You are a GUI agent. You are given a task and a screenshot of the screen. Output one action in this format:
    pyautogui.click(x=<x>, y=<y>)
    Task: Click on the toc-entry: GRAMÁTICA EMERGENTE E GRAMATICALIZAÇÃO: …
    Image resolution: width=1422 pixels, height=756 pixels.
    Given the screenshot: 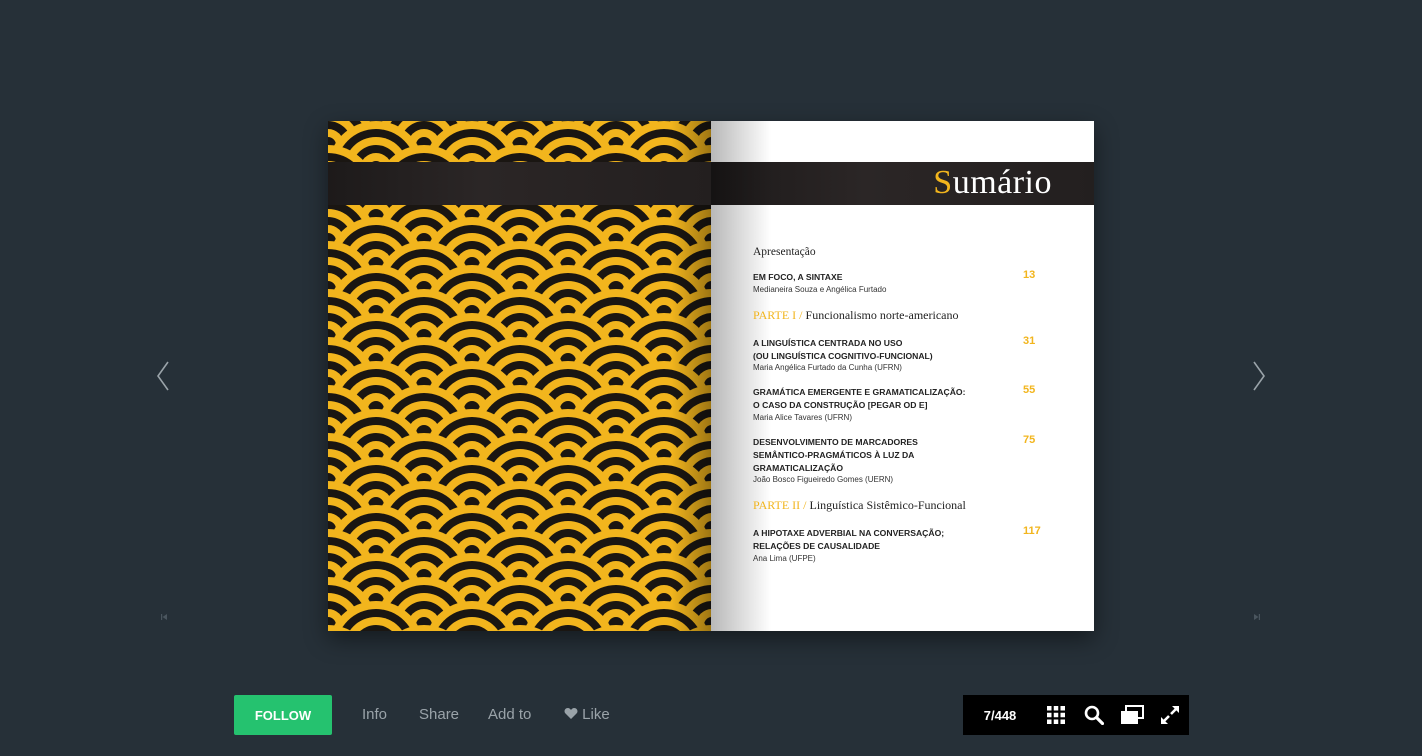 What is the action you would take?
    pyautogui.click(x=903, y=404)
    